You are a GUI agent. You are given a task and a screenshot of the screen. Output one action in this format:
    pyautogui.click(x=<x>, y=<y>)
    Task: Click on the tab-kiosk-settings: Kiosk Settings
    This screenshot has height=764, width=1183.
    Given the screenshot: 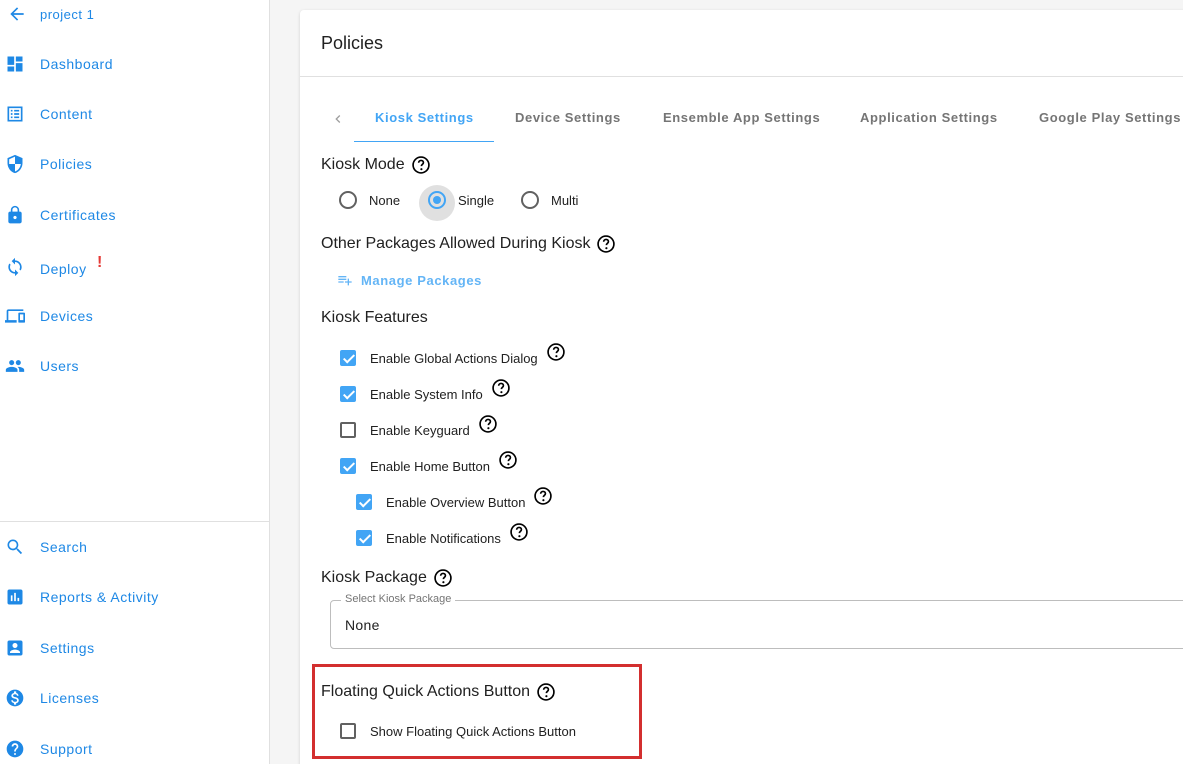 What is the action you would take?
    pyautogui.click(x=424, y=117)
    